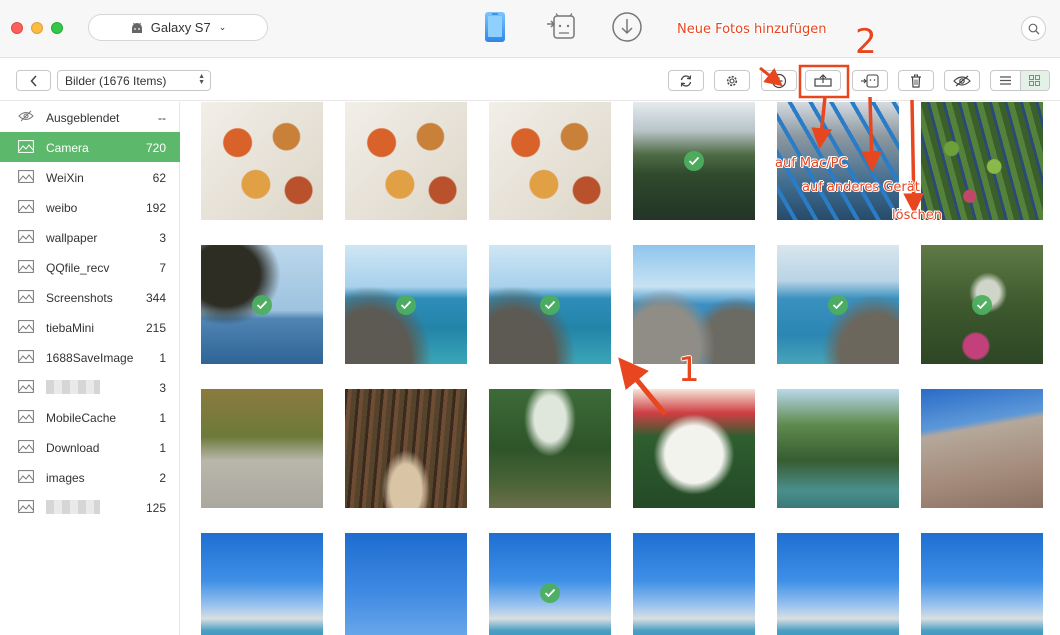  What do you see at coordinates (57, 28) in the screenshot?
I see `zoom-window-button` at bounding box center [57, 28].